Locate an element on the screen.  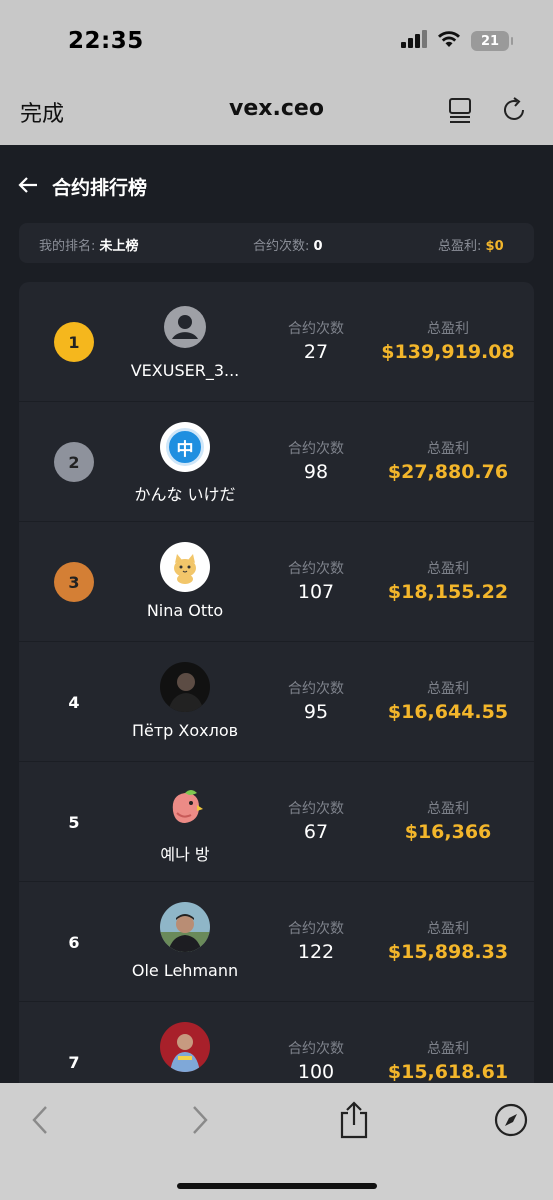
default-user-icon is located at coordinates (185, 327).